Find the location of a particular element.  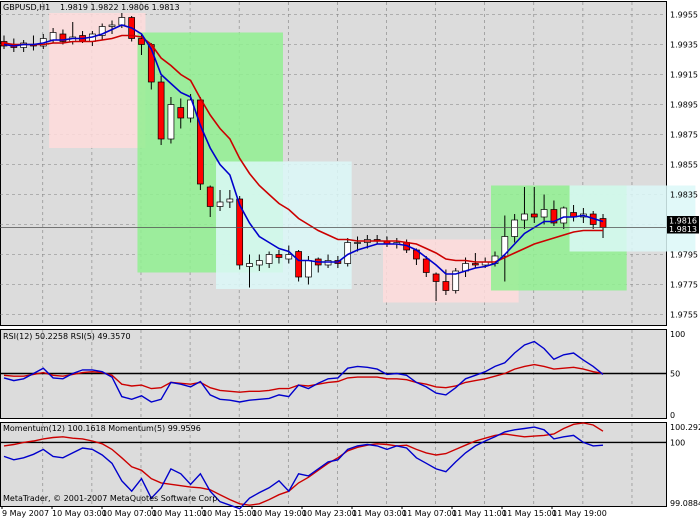

indicator-tick-label: 99.0884 is located at coordinates (685, 503).